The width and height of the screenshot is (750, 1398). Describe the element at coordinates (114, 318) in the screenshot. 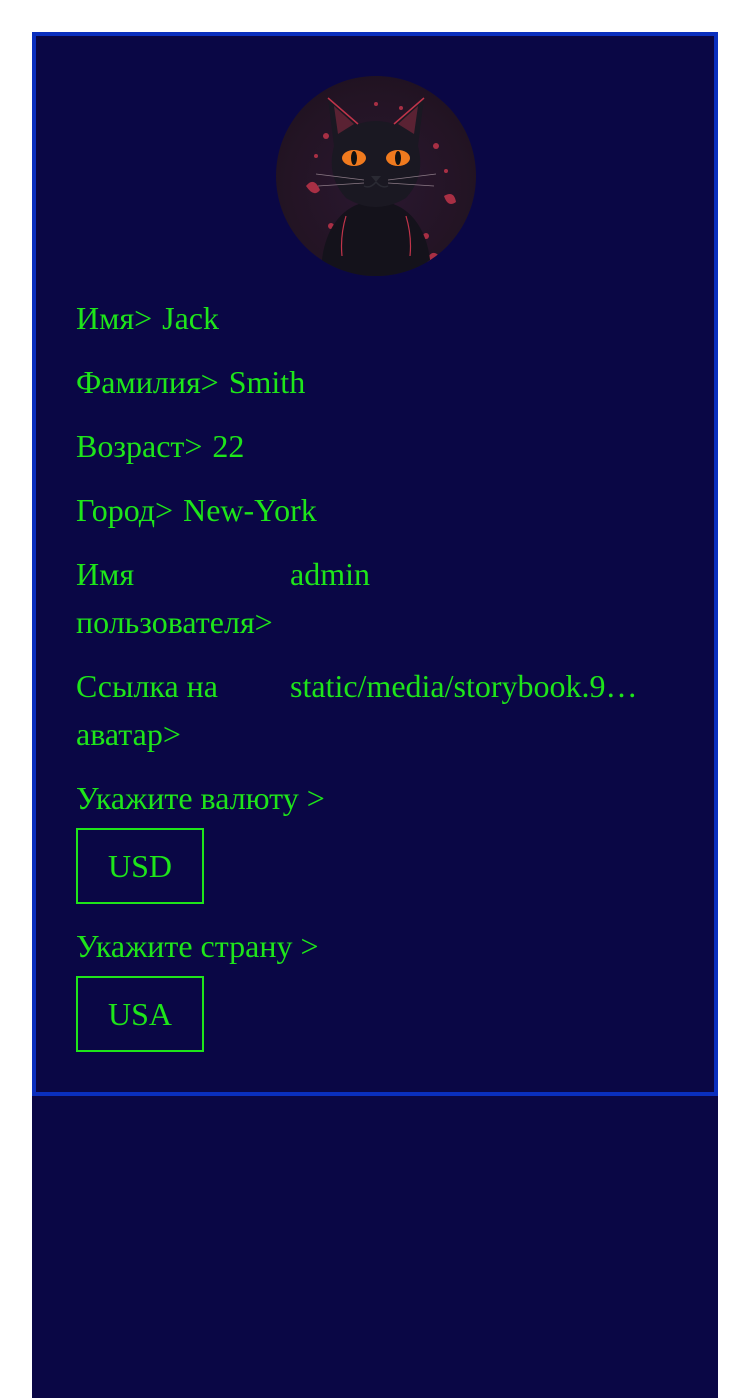

I see `field-label: Имя>` at that location.